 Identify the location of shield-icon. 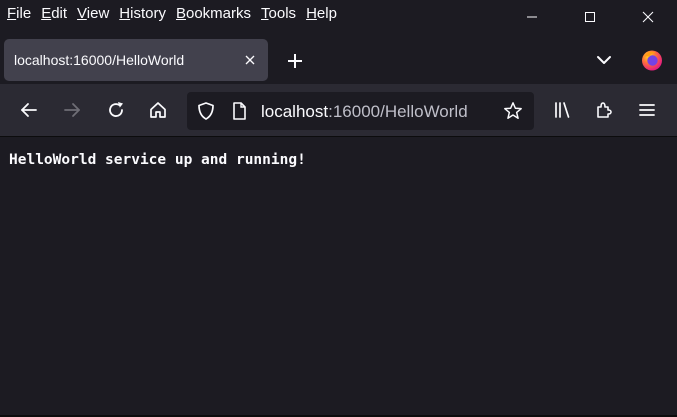
(206, 111).